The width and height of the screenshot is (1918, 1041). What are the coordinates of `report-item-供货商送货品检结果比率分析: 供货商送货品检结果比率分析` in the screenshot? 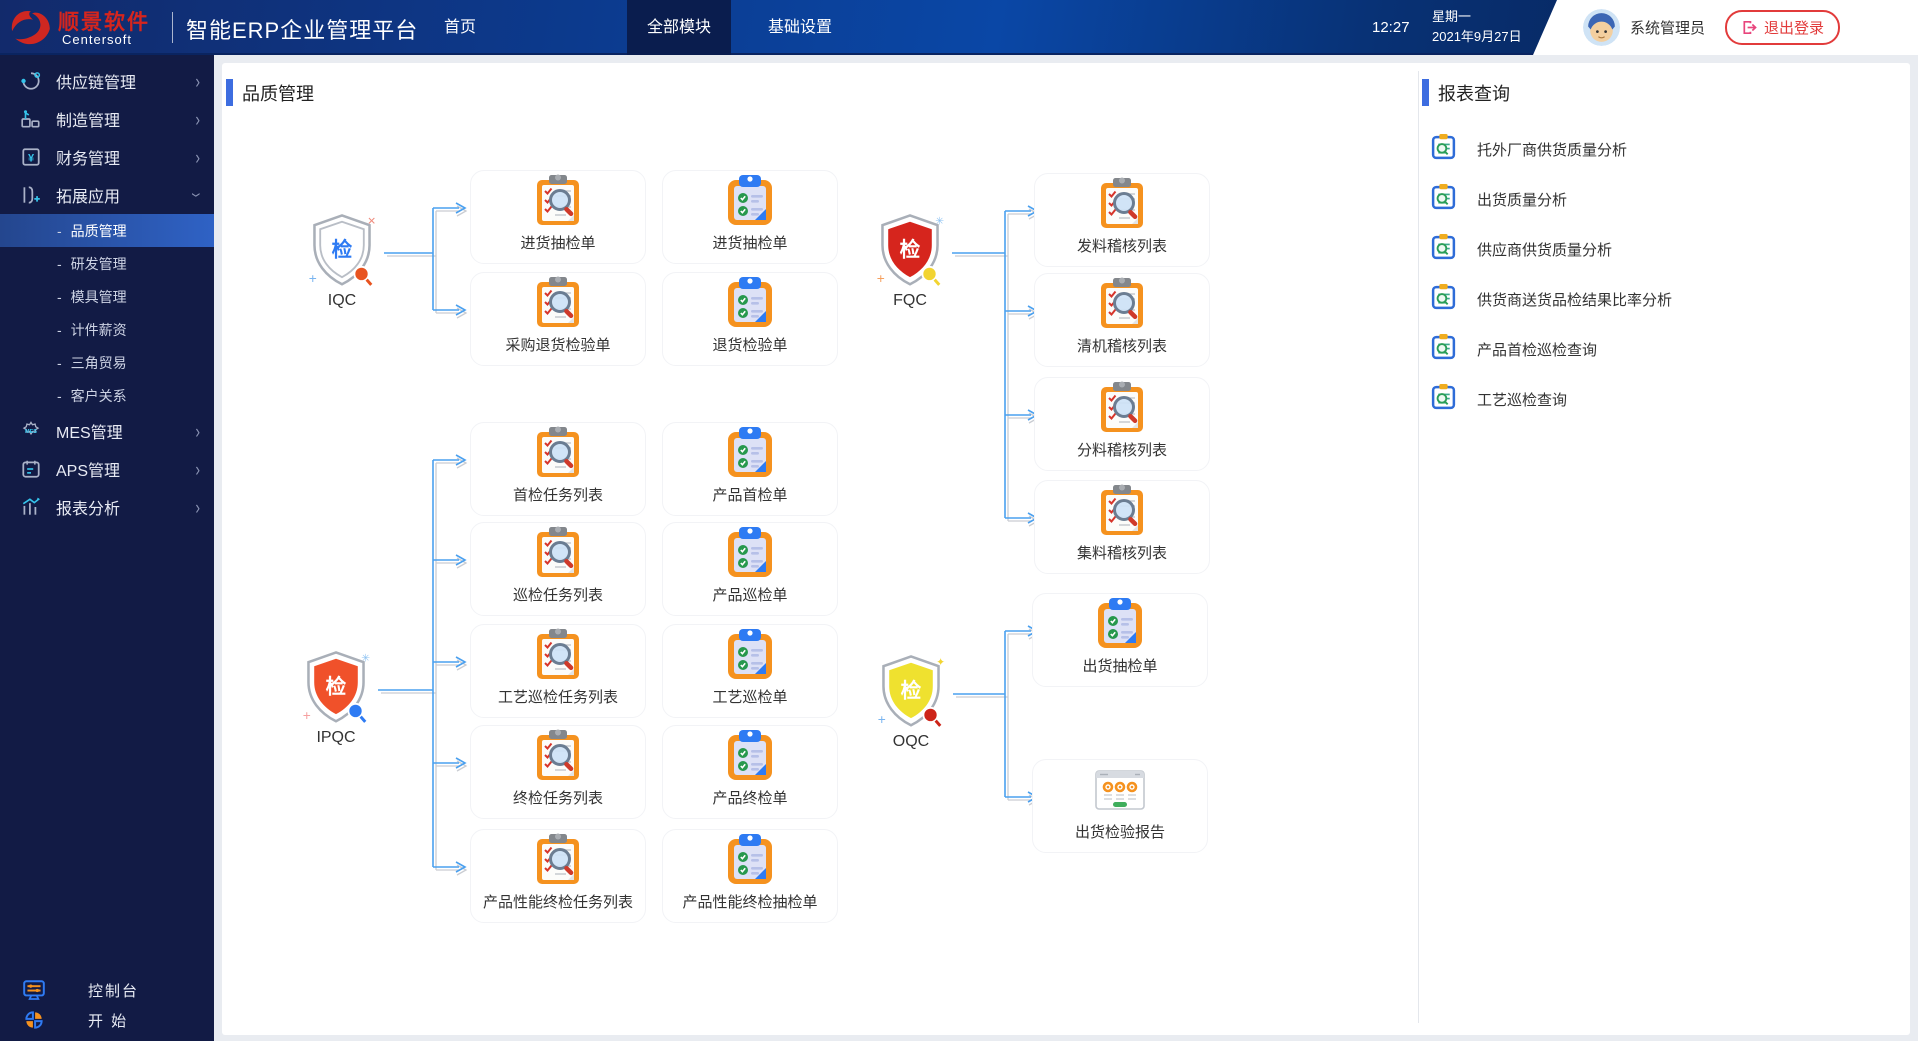 It's located at (1665, 299).